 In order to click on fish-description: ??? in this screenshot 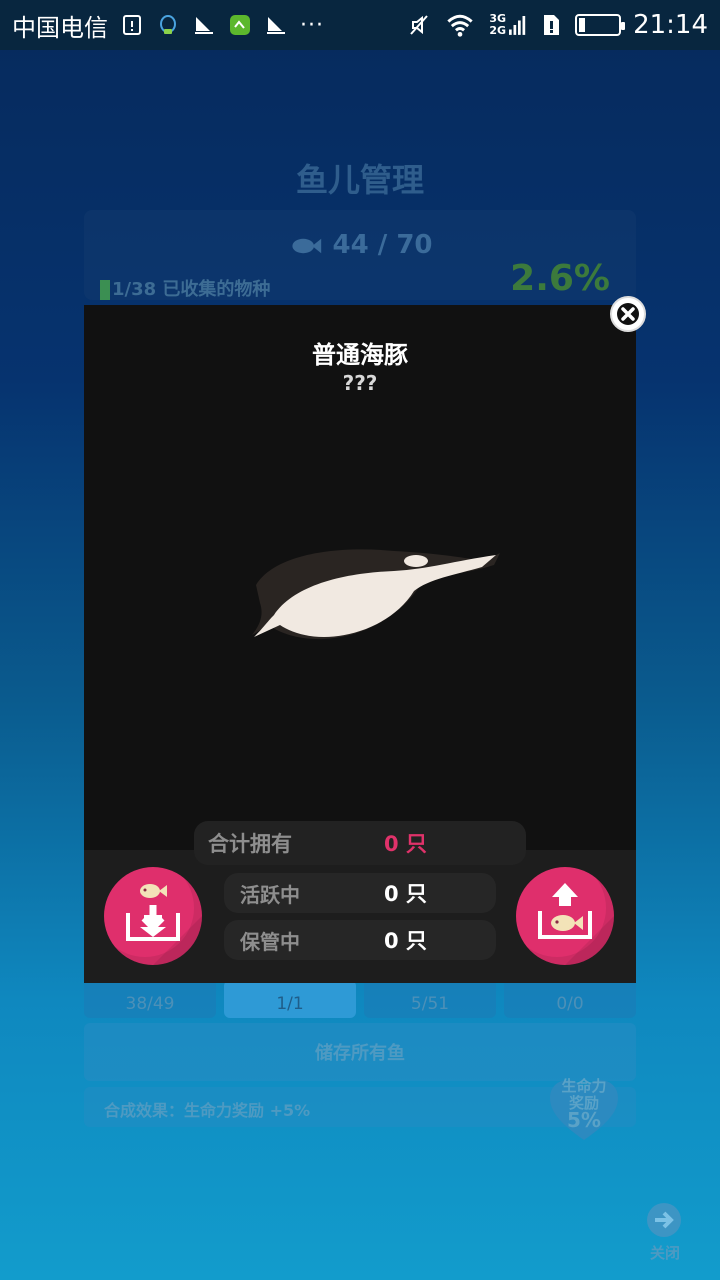, I will do `click(360, 383)`.